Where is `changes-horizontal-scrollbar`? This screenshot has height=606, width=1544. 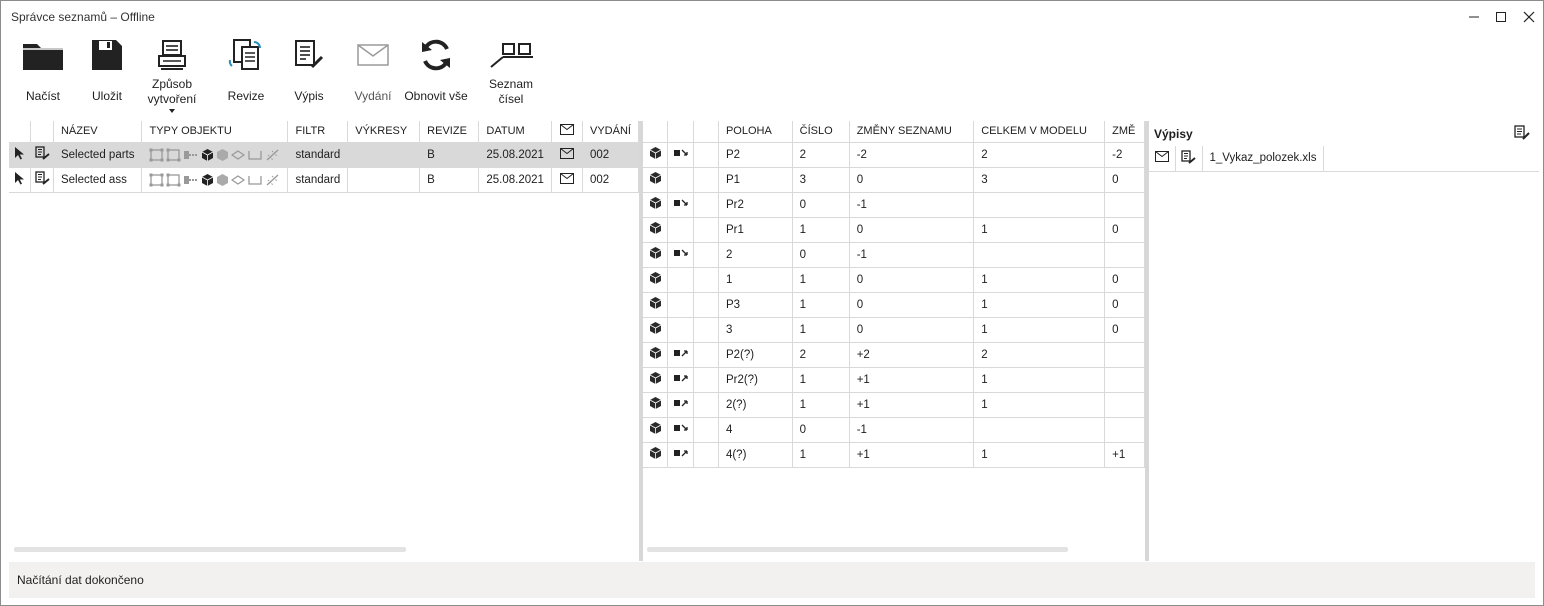 changes-horizontal-scrollbar is located at coordinates (857, 549).